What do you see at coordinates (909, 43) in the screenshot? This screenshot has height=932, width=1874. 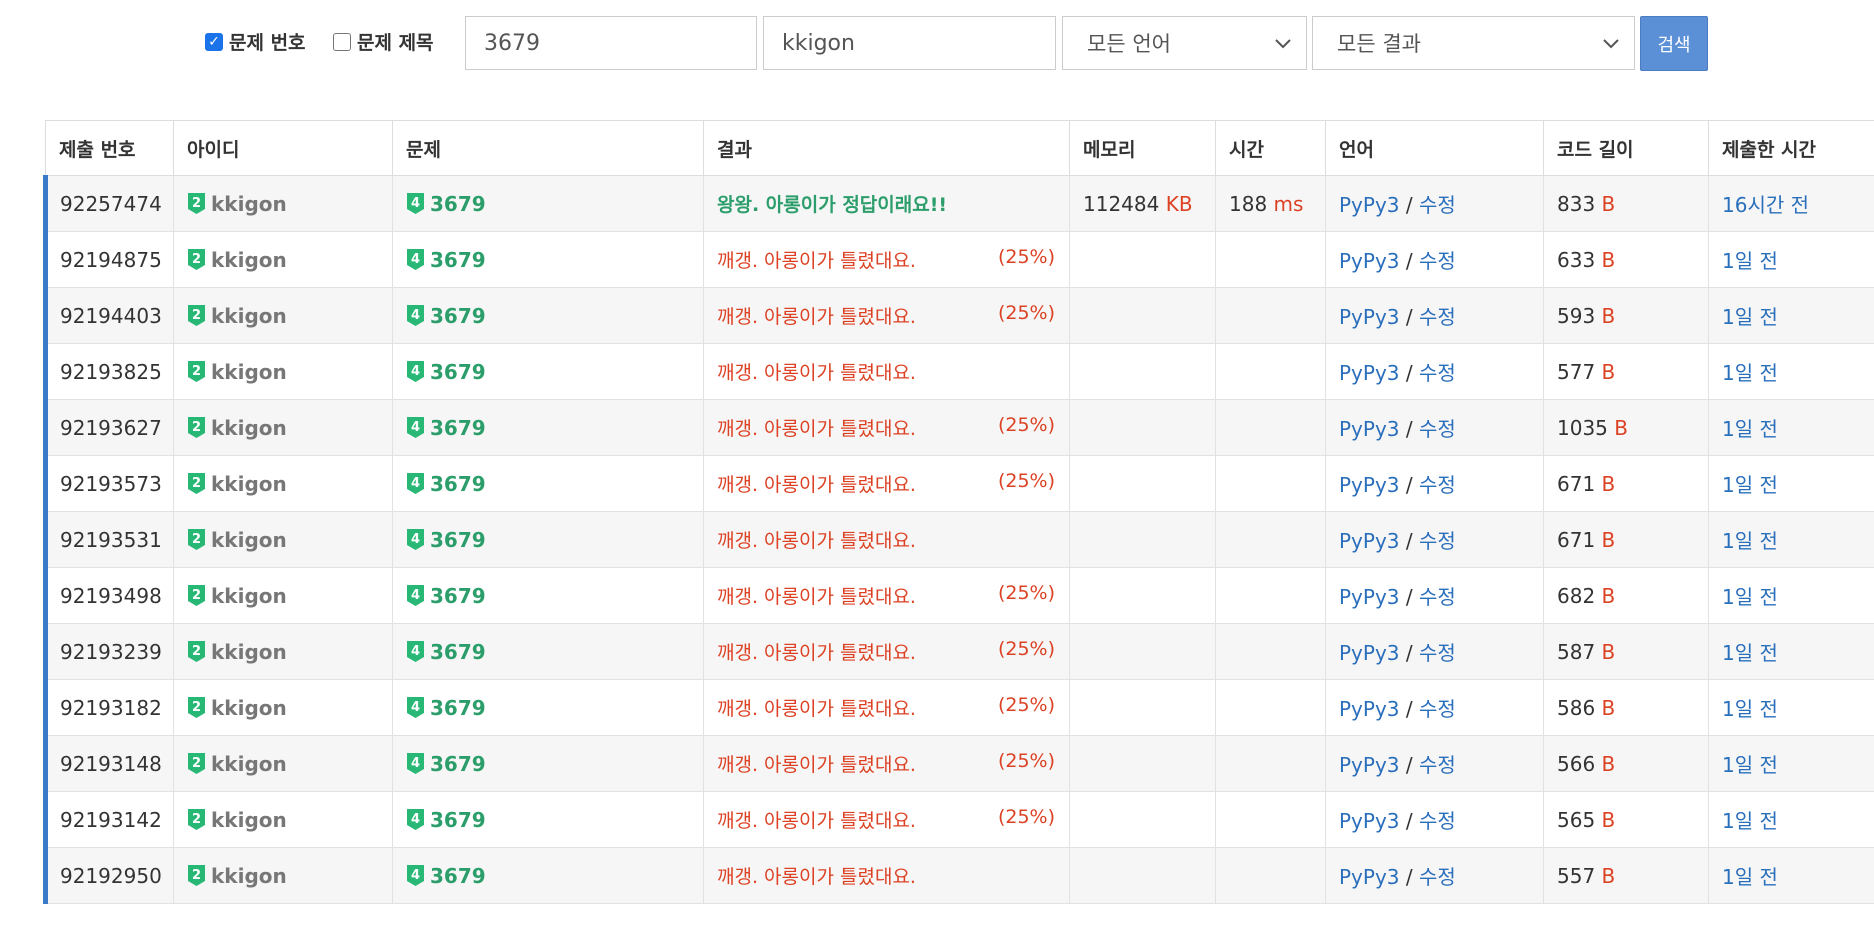 I see `user-search-input: kkigon` at bounding box center [909, 43].